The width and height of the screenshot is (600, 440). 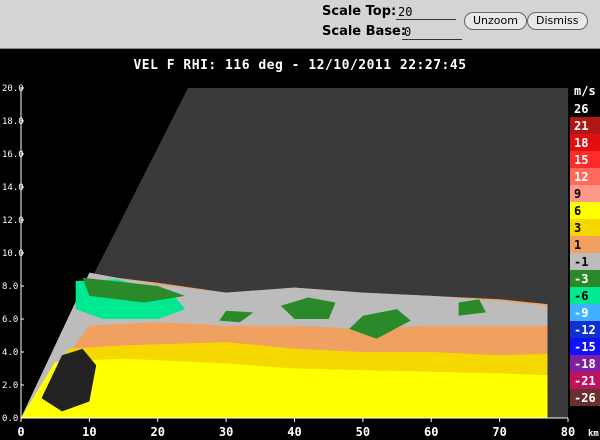 What do you see at coordinates (13, 254) in the screenshot?
I see `y-tick-label: 10.0` at bounding box center [13, 254].